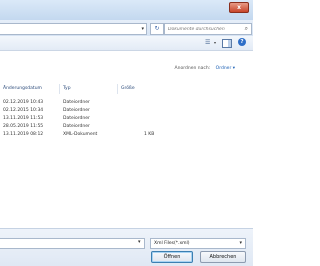  Describe the element at coordinates (128, 89) in the screenshot. I see `column-header-size: Größe` at that location.